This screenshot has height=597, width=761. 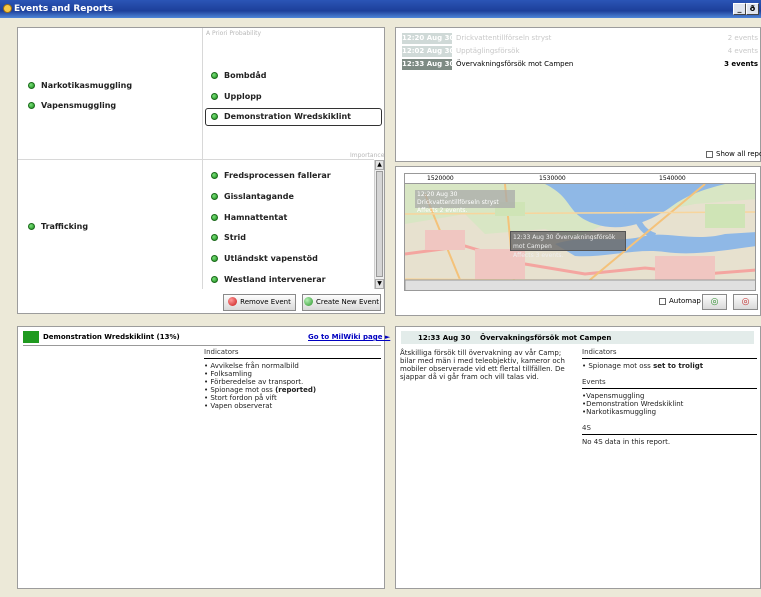 I want to click on zoom-in-button: ◎, so click(x=714, y=302).